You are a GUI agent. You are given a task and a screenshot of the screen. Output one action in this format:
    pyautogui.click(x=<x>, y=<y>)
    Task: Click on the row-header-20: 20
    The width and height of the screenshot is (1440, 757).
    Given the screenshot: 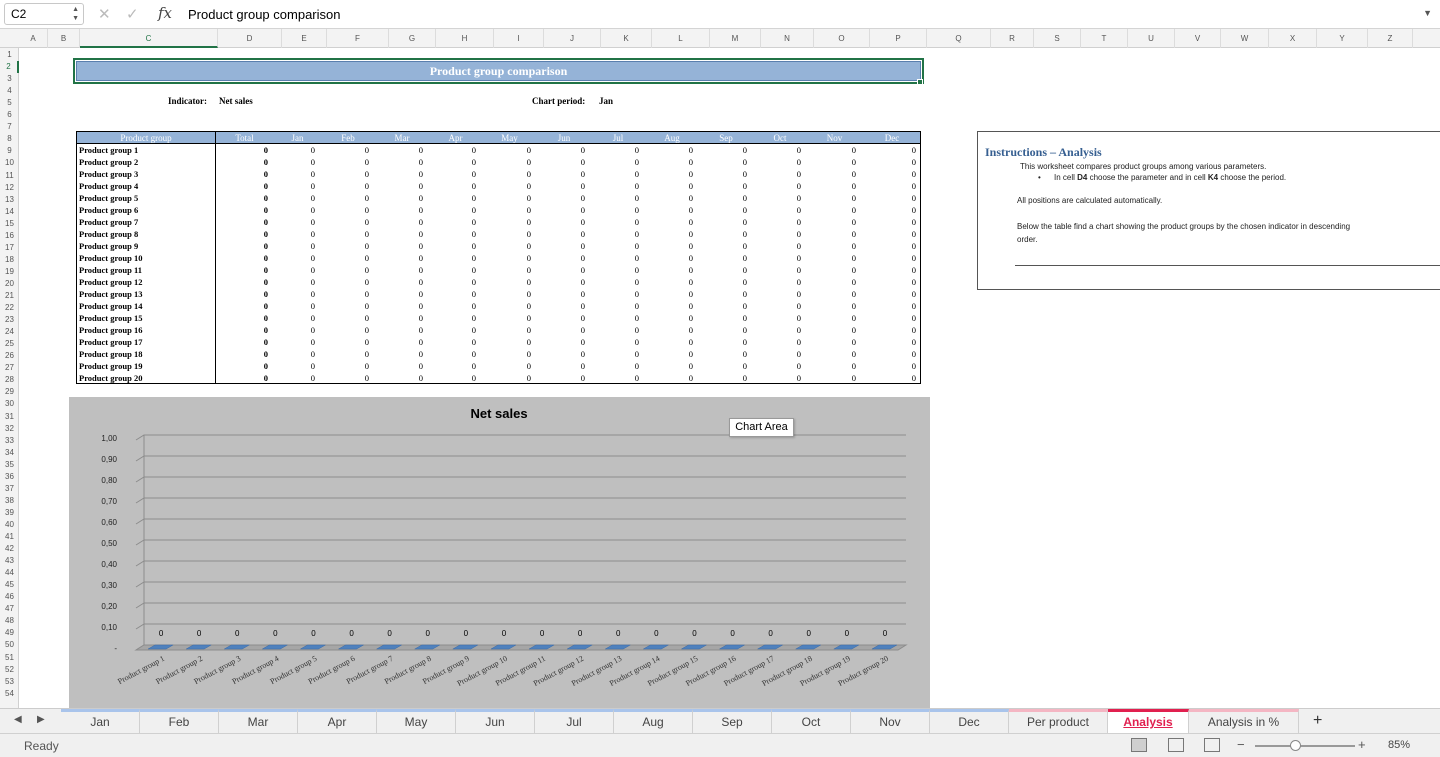 What is the action you would take?
    pyautogui.click(x=9, y=284)
    